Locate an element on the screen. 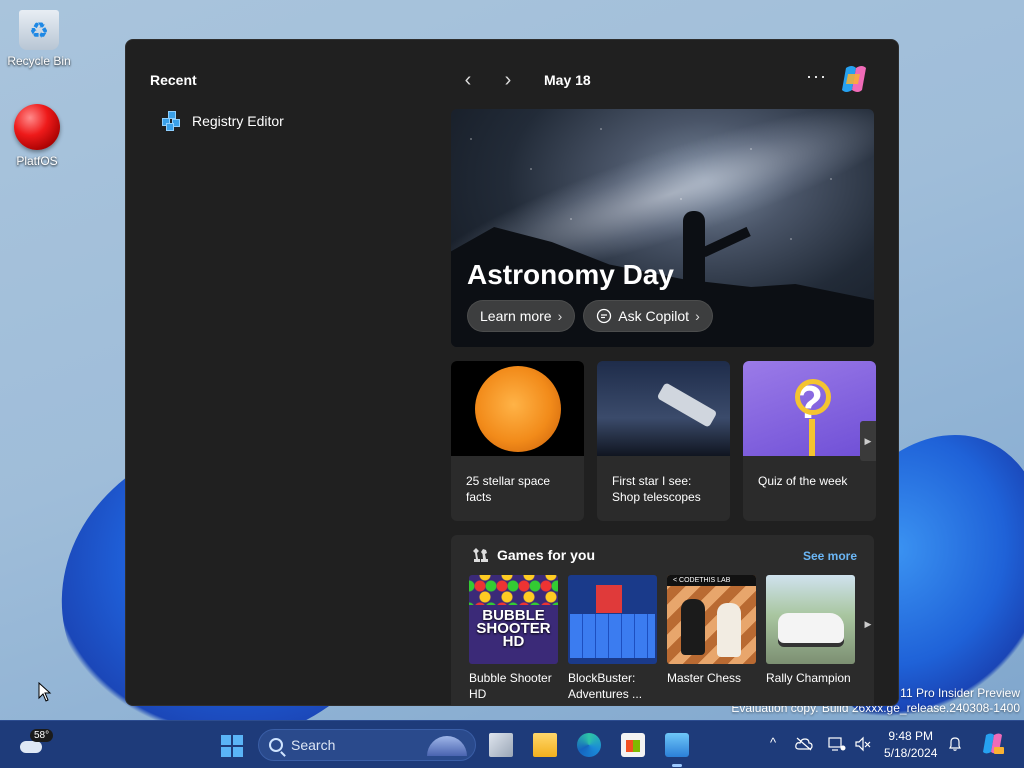 The image size is (1024, 768). registry-editor-icon is located at coordinates (172, 121).